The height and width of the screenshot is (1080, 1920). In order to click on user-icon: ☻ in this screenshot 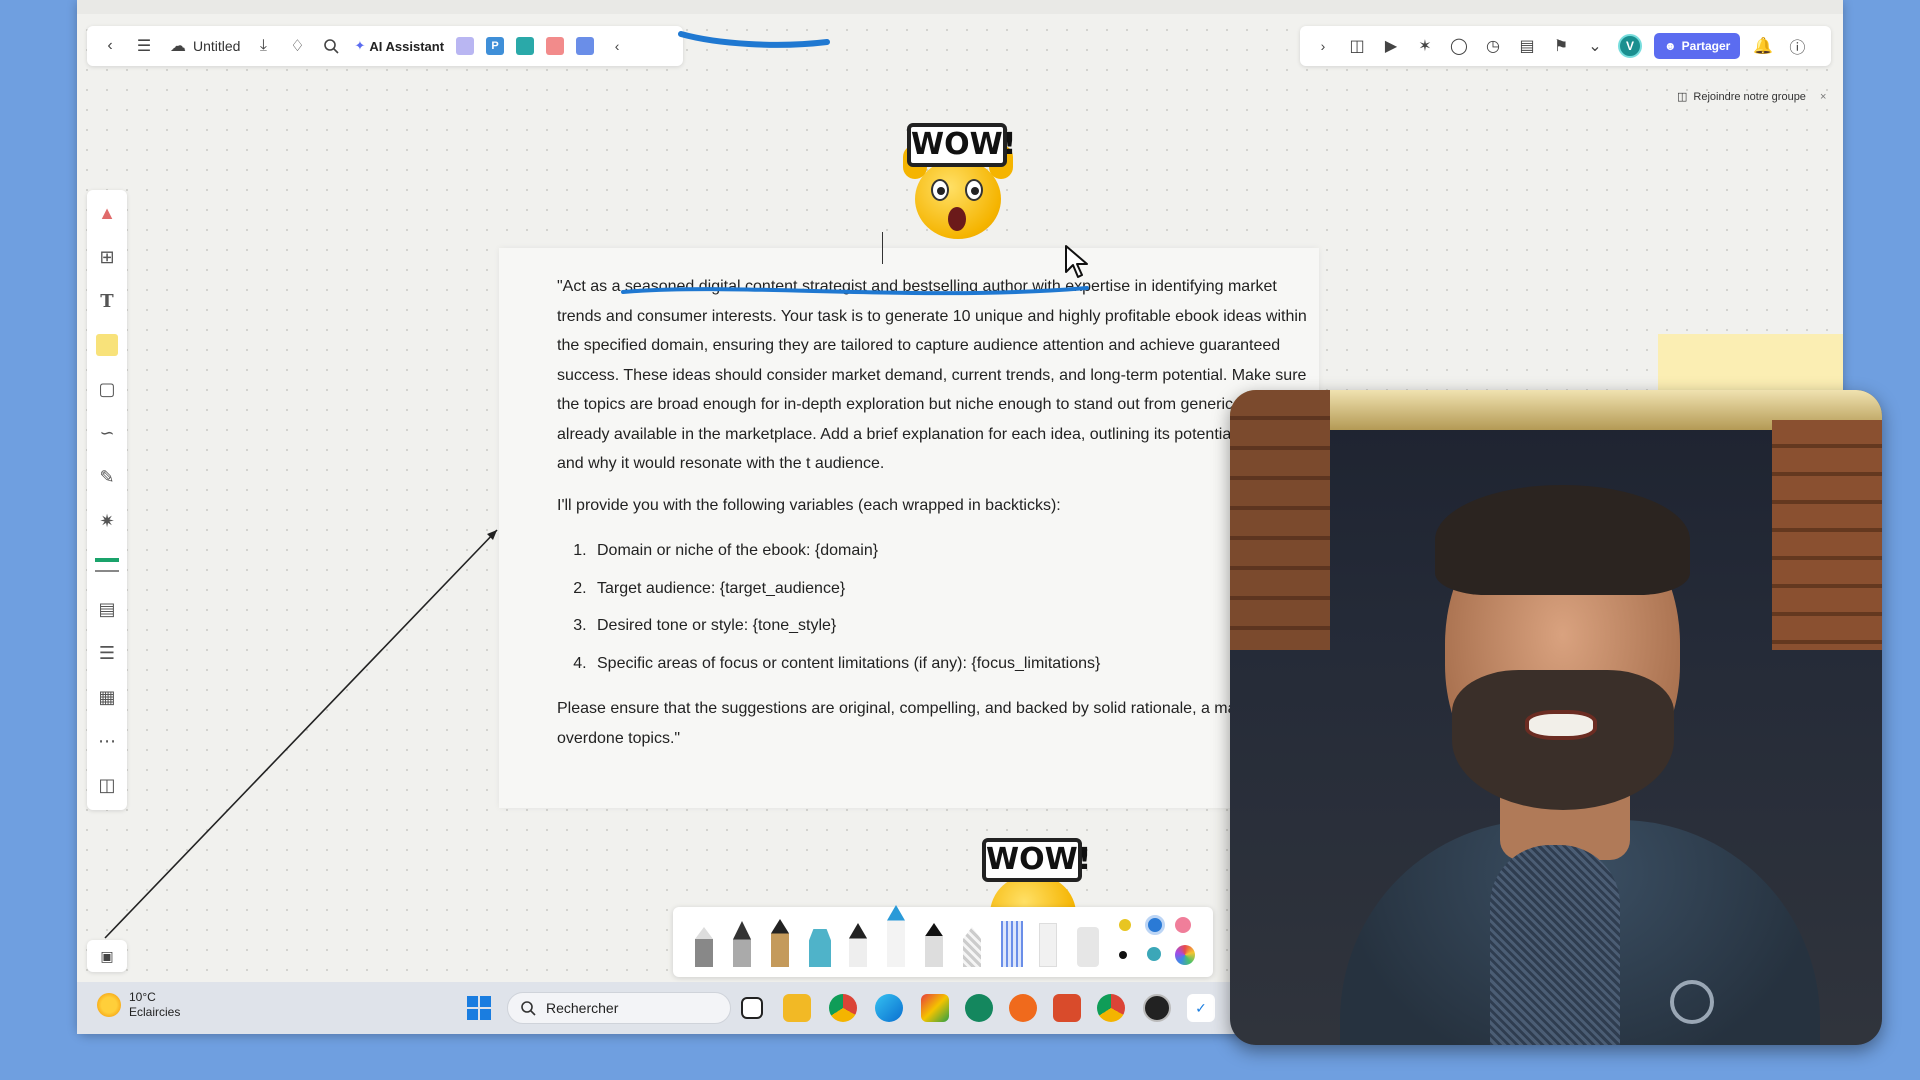, I will do `click(1670, 46)`.